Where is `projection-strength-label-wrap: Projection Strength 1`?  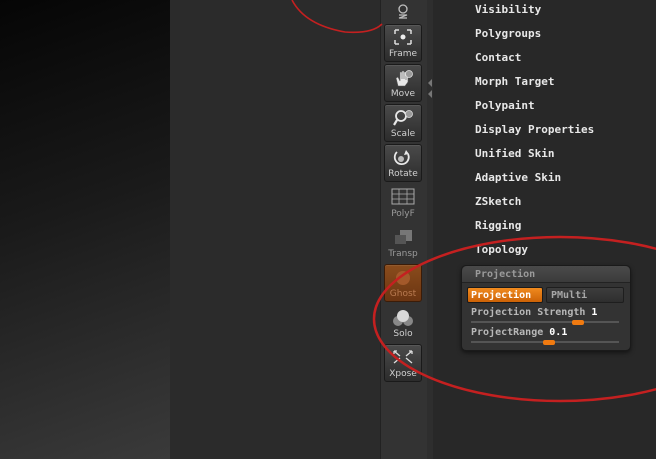
projection-strength-label-wrap: Projection Strength 1 is located at coordinates (534, 313).